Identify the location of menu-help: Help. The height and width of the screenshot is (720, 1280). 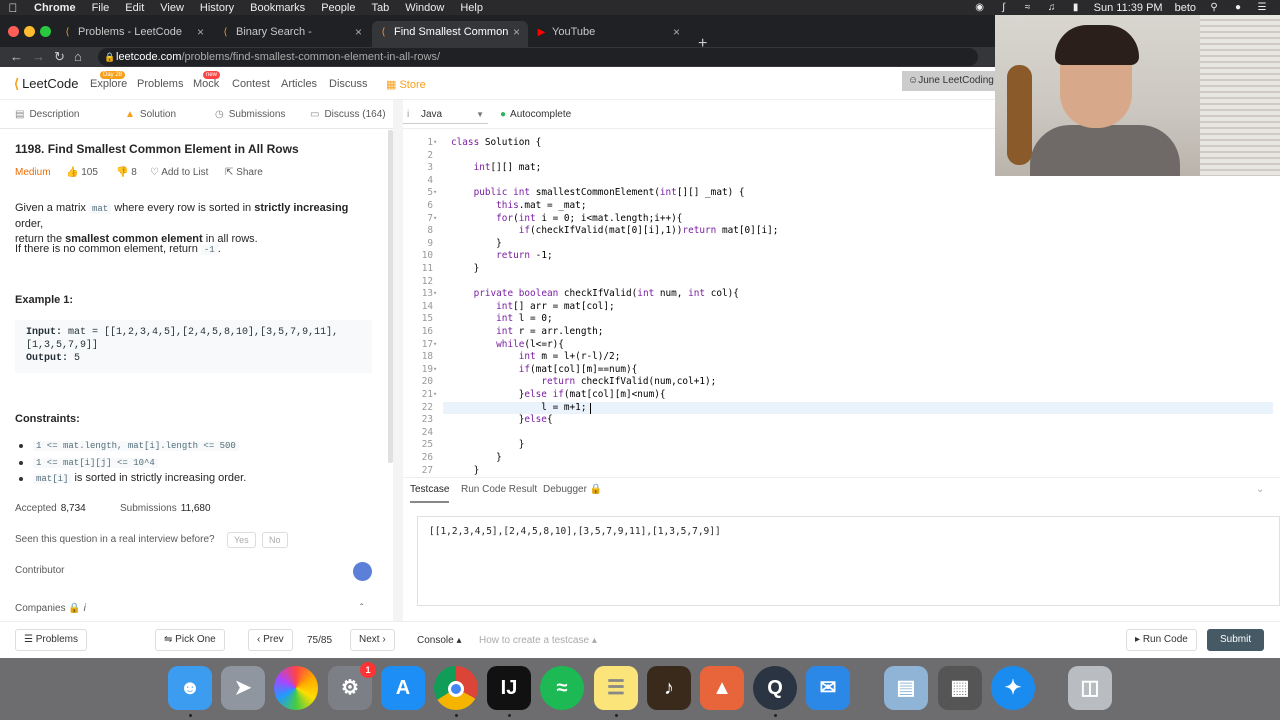
(471, 8).